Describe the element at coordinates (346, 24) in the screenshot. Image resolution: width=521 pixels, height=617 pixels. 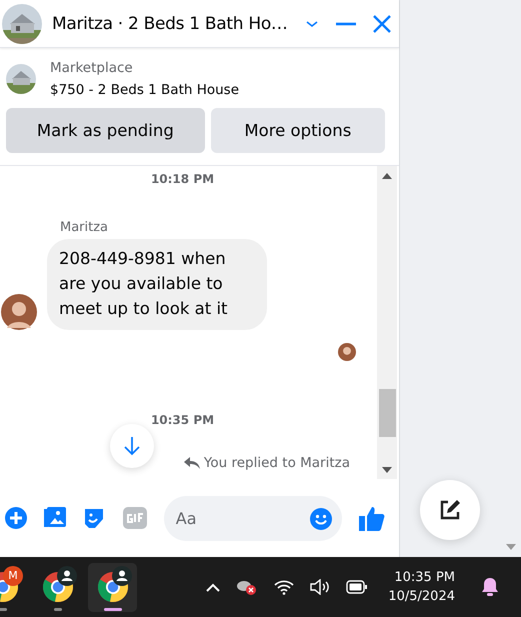
I see `minimize-icon` at that location.